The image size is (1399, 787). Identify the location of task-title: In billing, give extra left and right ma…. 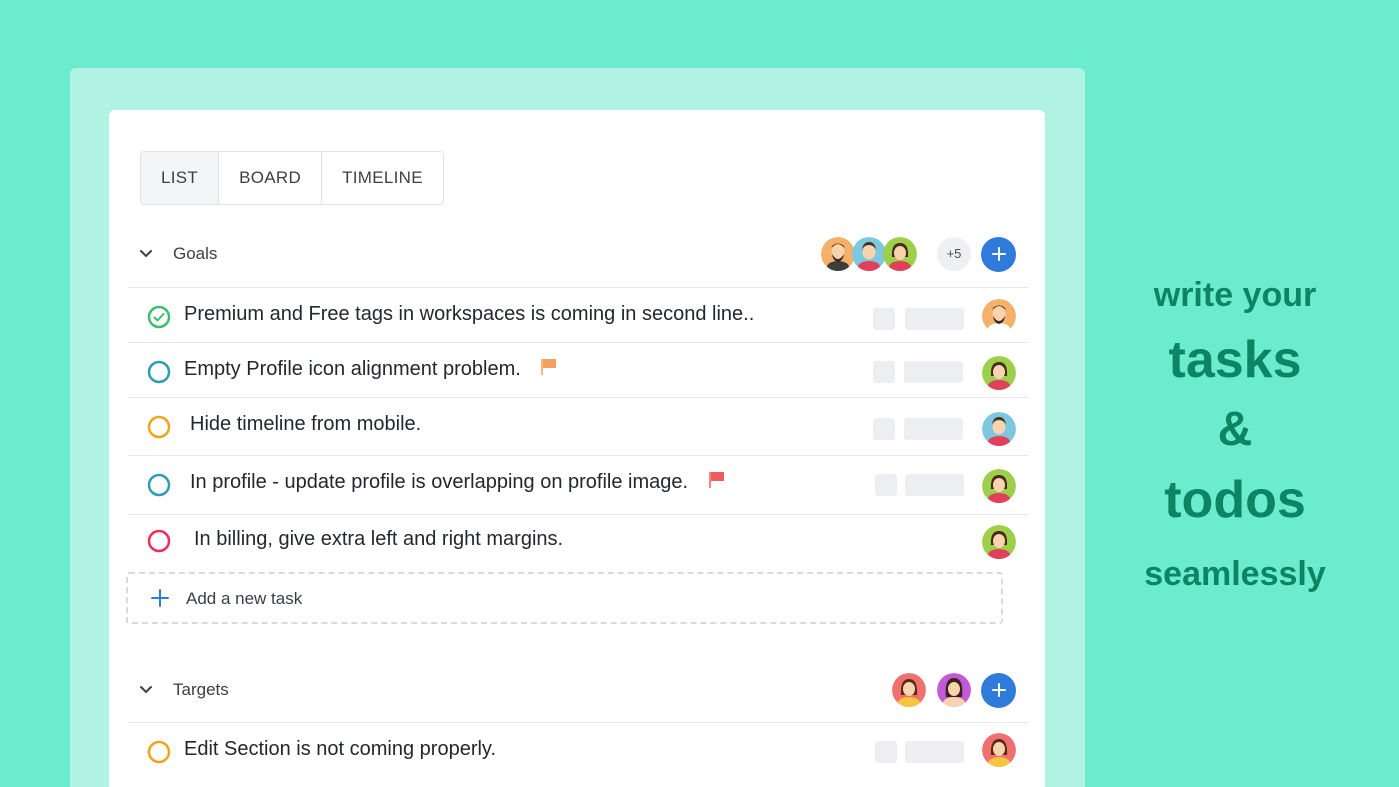
(378, 539).